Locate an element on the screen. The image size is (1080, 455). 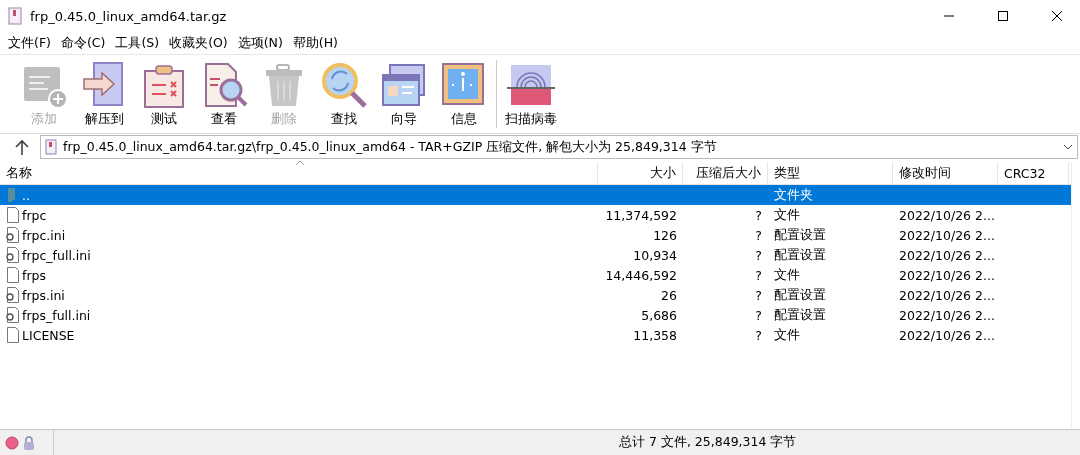
column-header: 类型 is located at coordinates (830, 173).